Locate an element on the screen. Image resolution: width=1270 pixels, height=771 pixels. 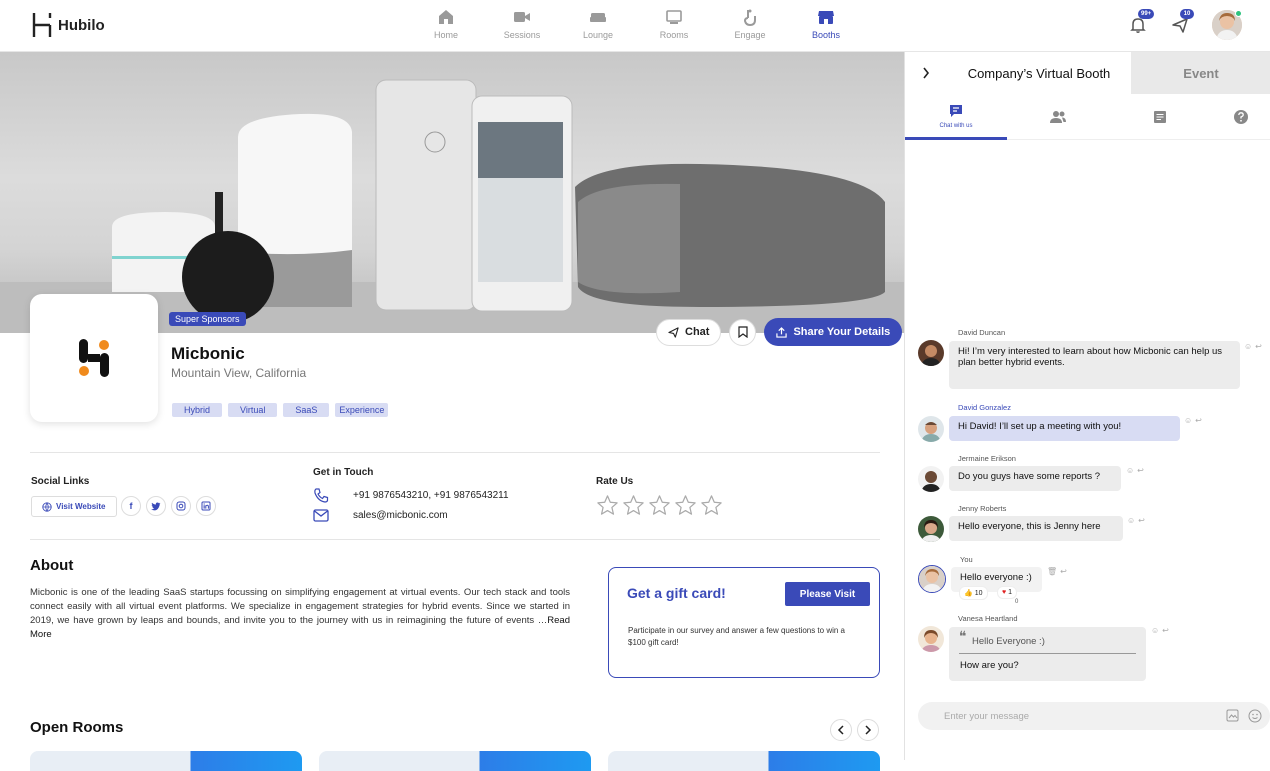
emoji-icon is located at coordinates (1255, 716).